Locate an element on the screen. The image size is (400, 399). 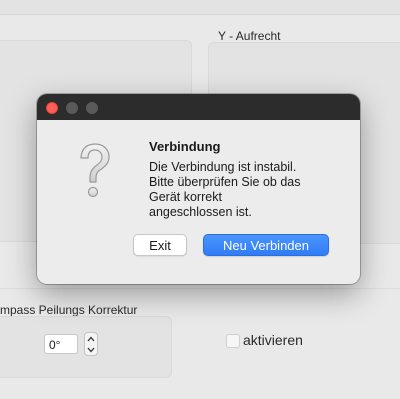
question-mark-icon is located at coordinates (95, 171).